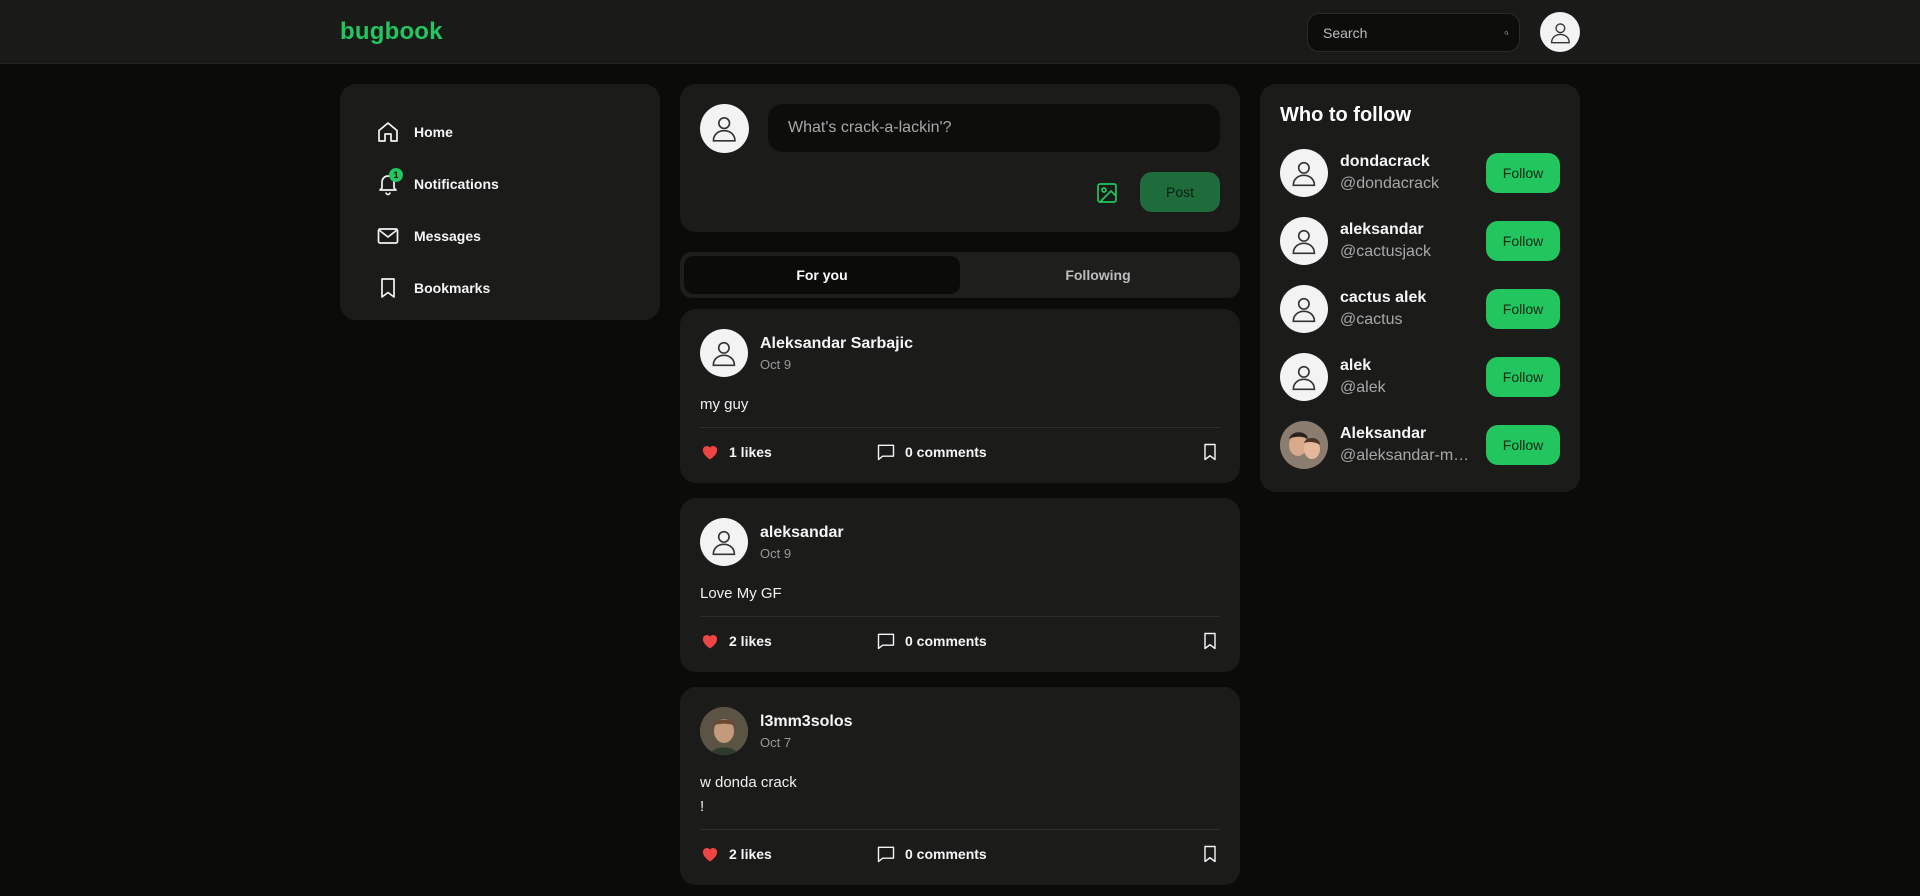 The width and height of the screenshot is (1920, 896). I want to click on sidebar-item-bookmarks: Bookmarks, so click(500, 288).